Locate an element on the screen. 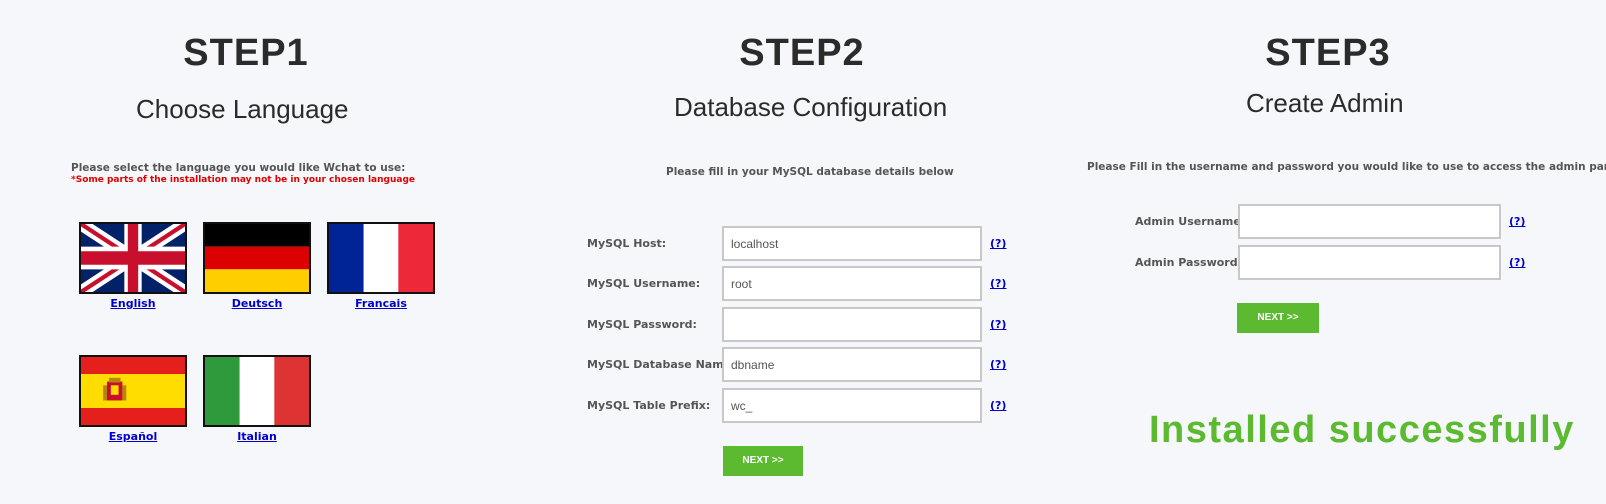 Image resolution: width=1606 pixels, height=504 pixels. spain-flag-icon is located at coordinates (133, 391).